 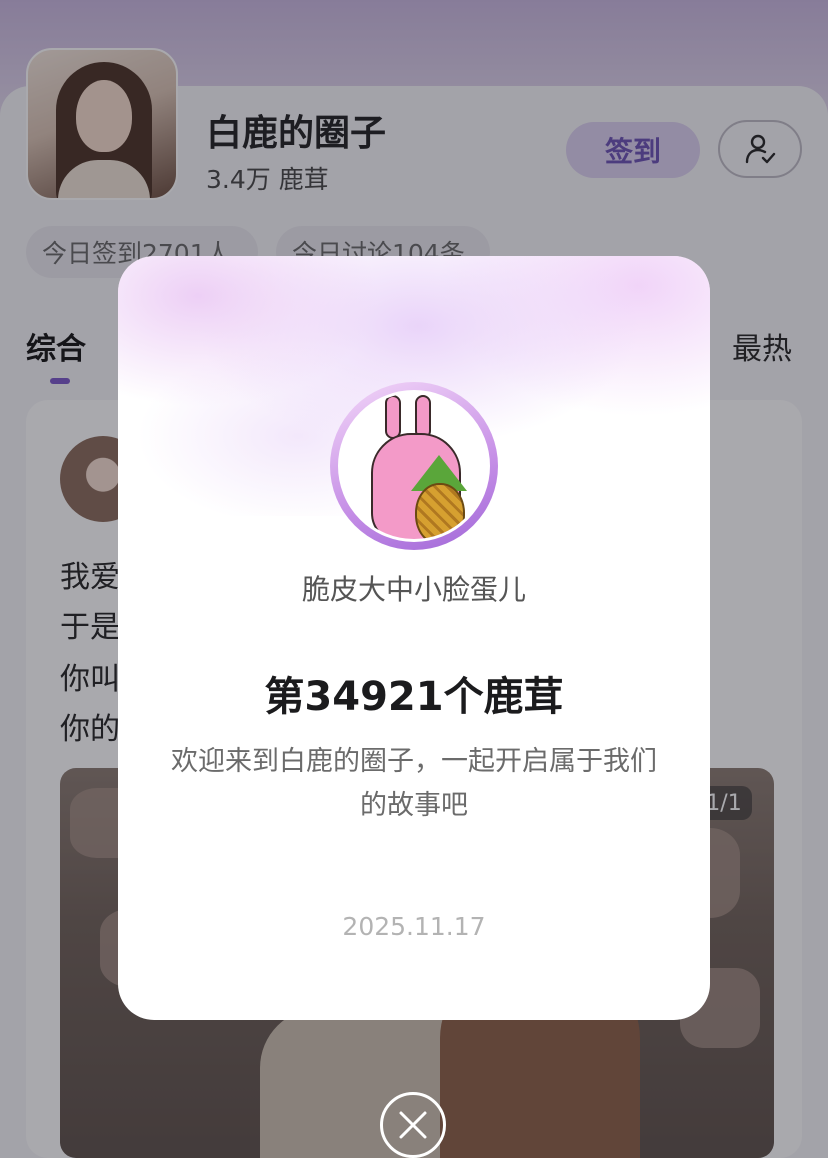 I want to click on user-avatar, so click(x=414, y=466).